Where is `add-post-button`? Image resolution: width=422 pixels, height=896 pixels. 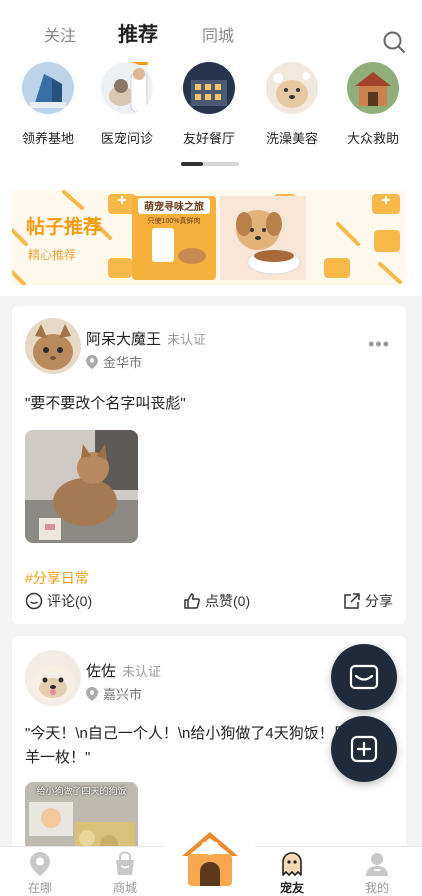
add-post-button is located at coordinates (364, 749).